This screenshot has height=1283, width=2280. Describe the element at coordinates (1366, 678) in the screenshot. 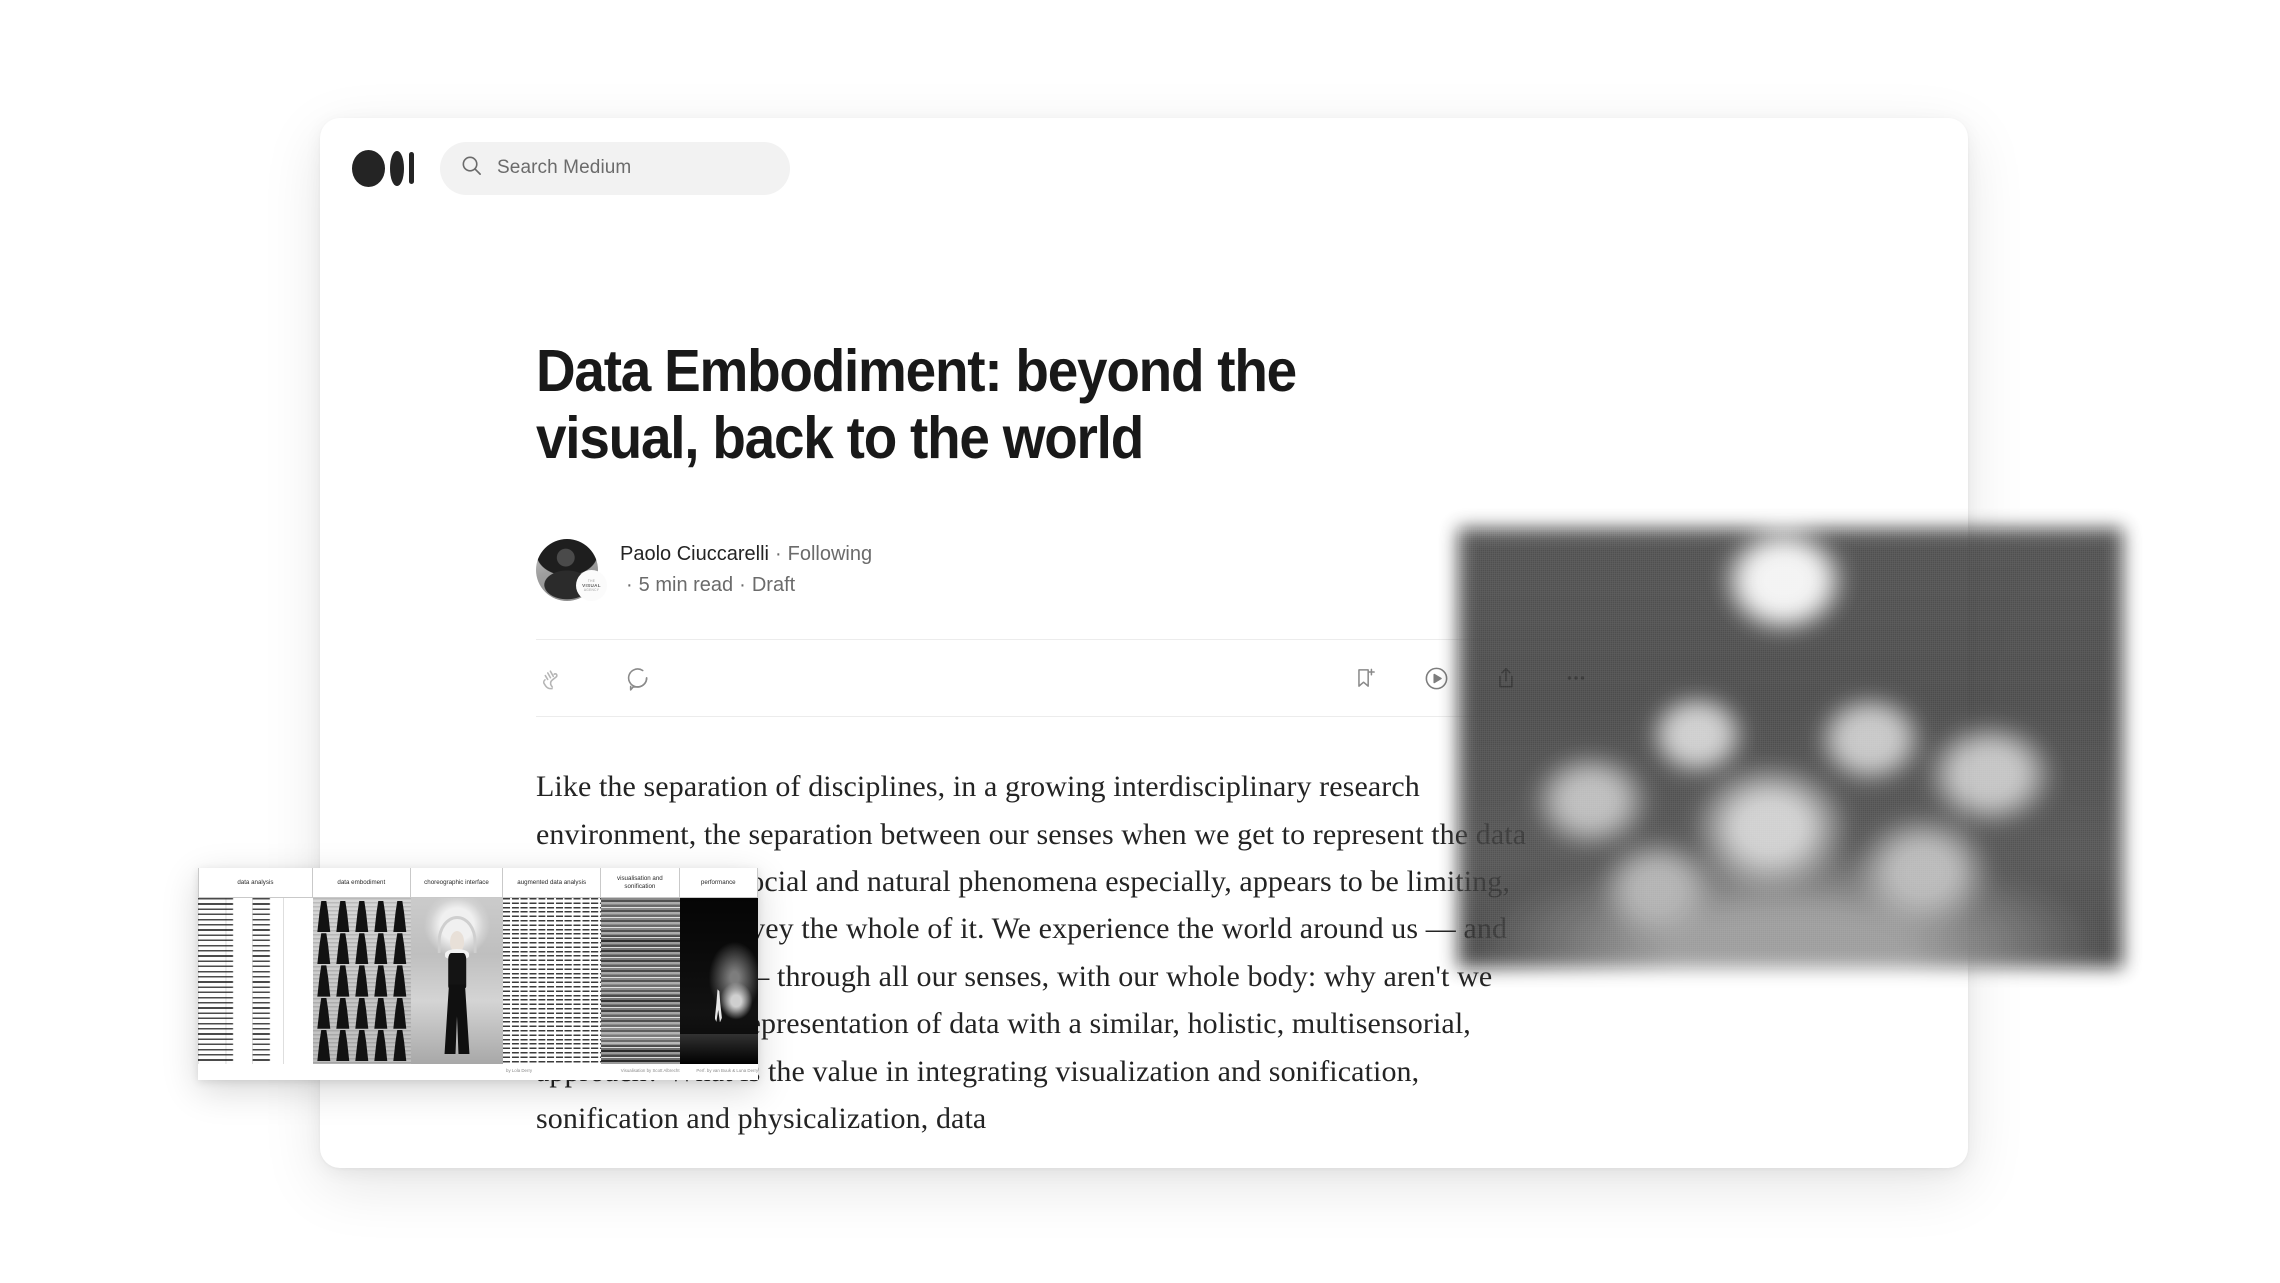

I see `bookmark-plus-icon` at that location.